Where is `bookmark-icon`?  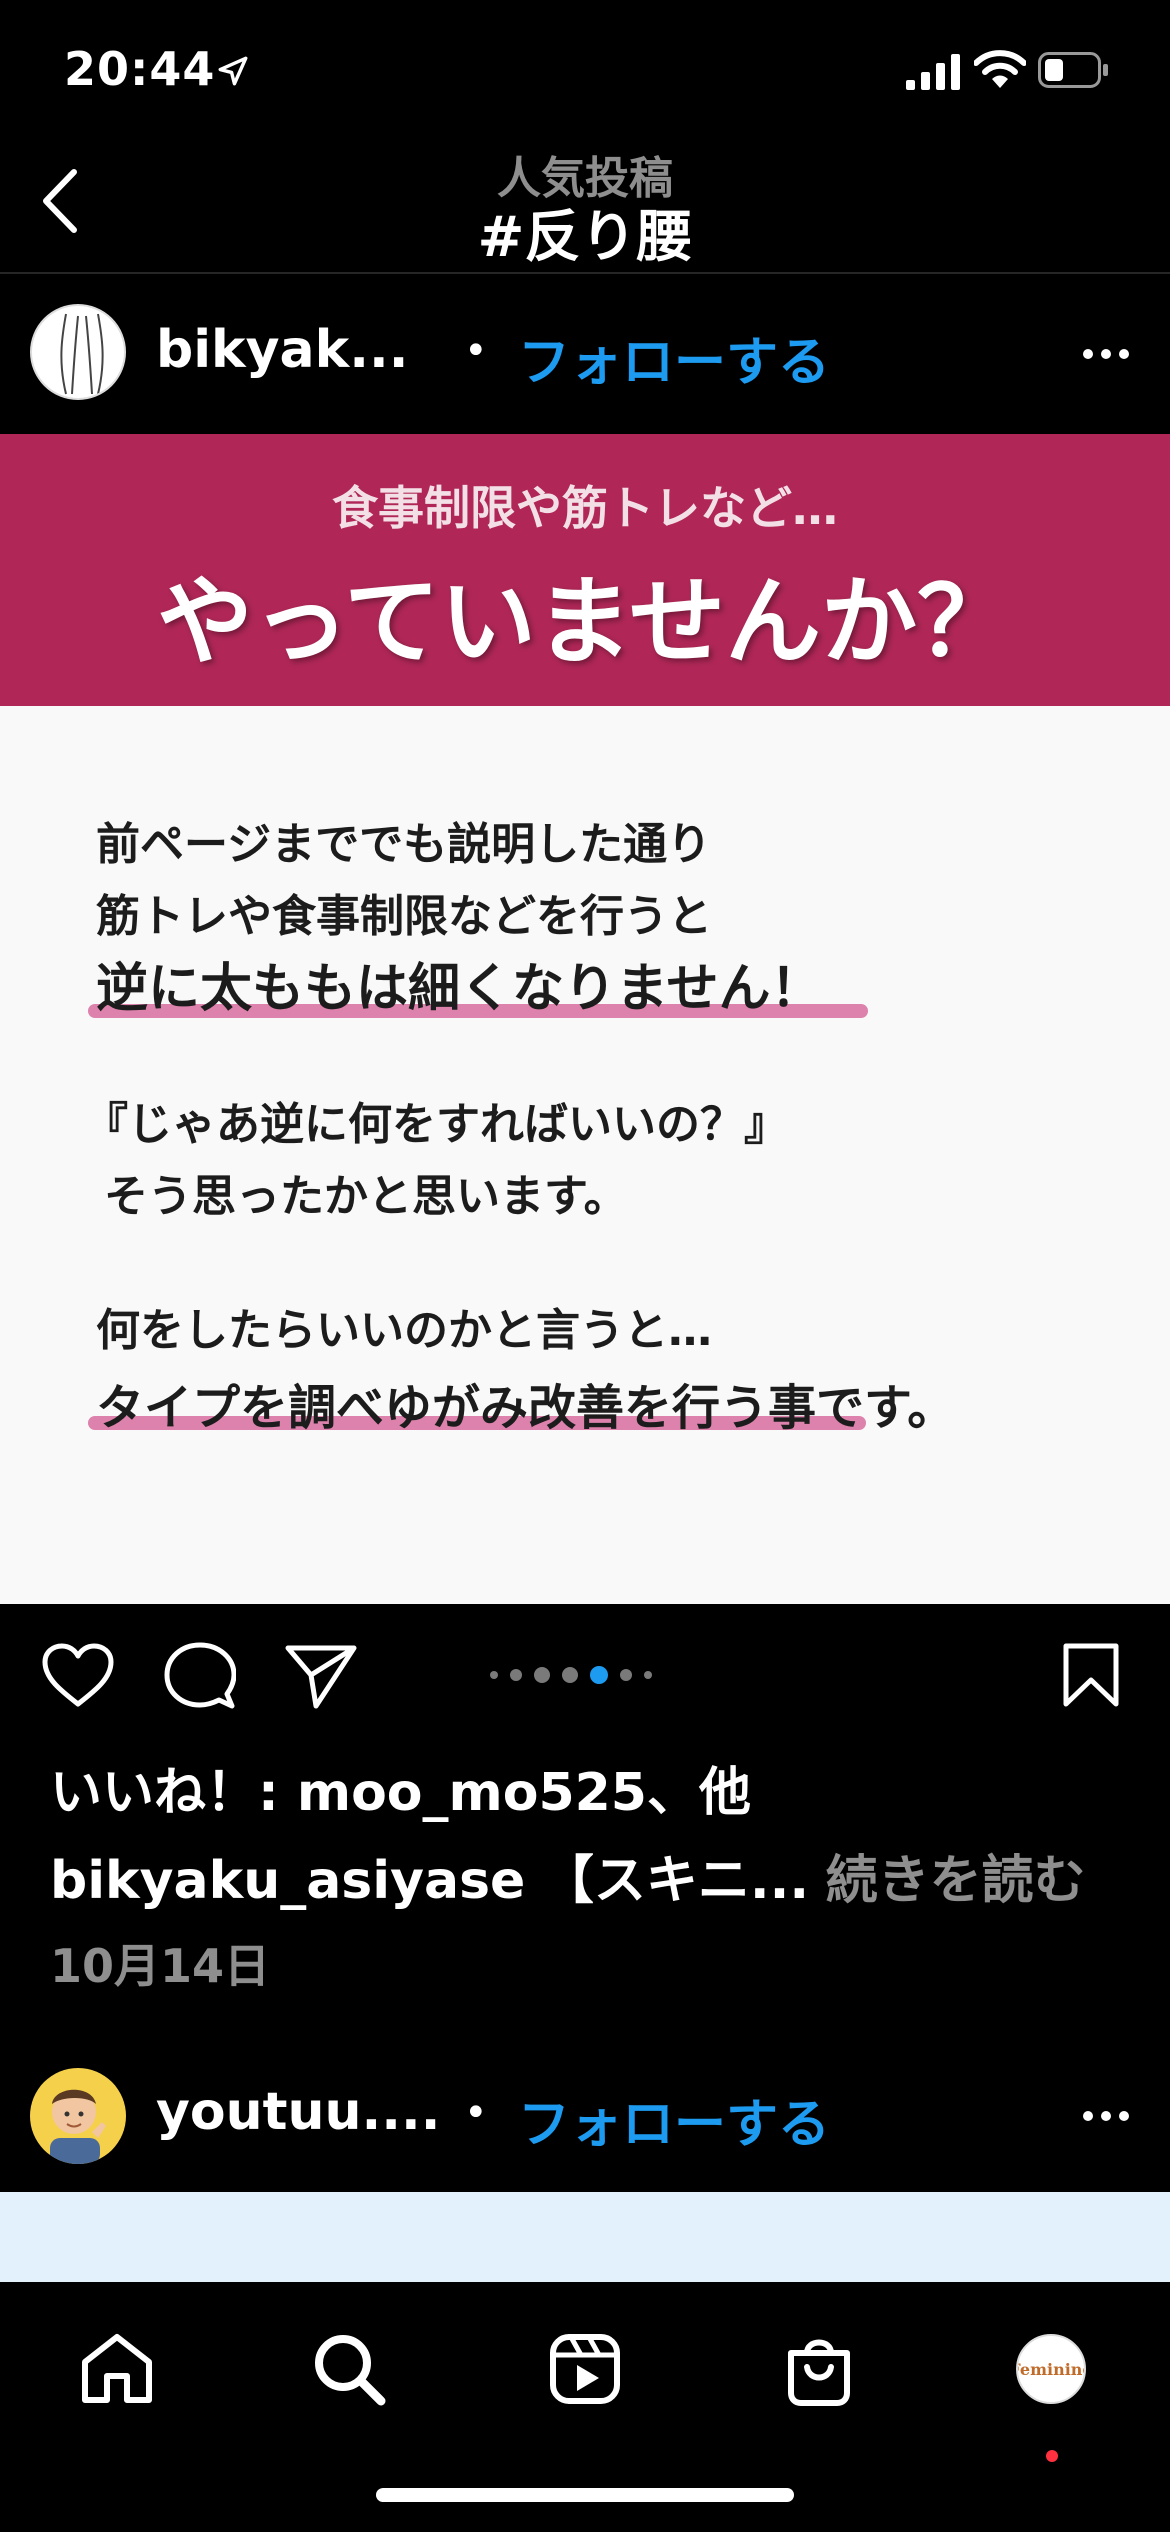 bookmark-icon is located at coordinates (1091, 1675).